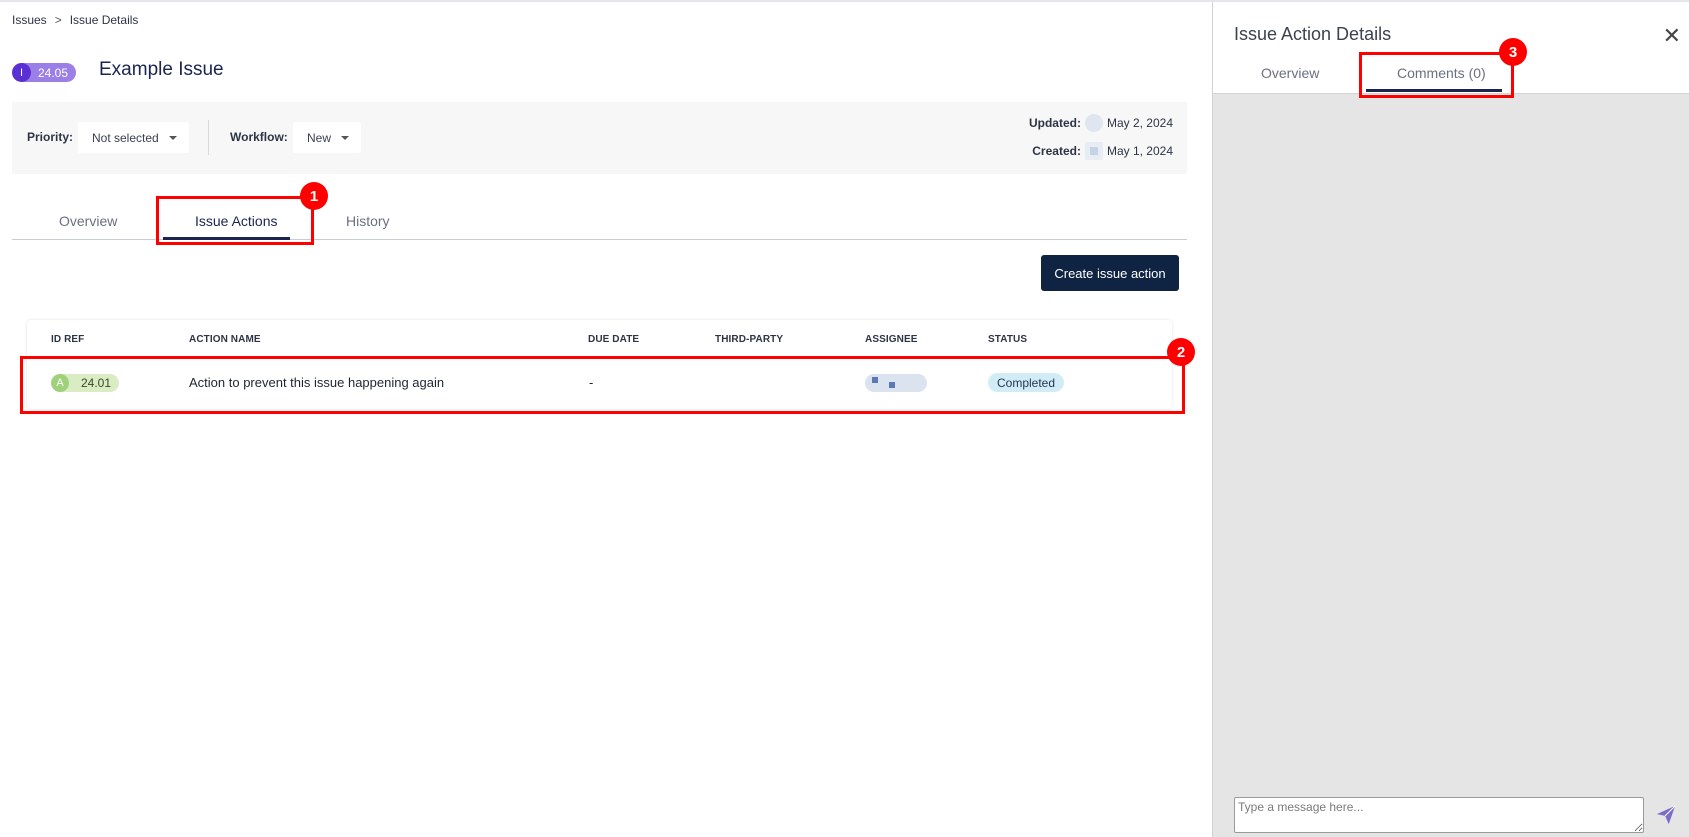 The width and height of the screenshot is (1689, 837). Describe the element at coordinates (368, 221) in the screenshot. I see `tab-history: History` at that location.